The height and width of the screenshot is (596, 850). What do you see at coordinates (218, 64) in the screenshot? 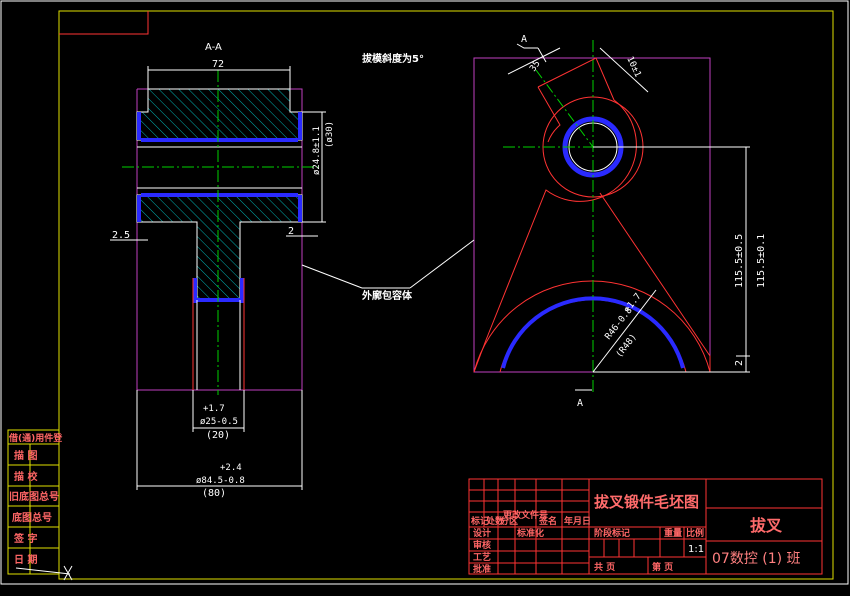
I see `dim-top-width: 72` at bounding box center [218, 64].